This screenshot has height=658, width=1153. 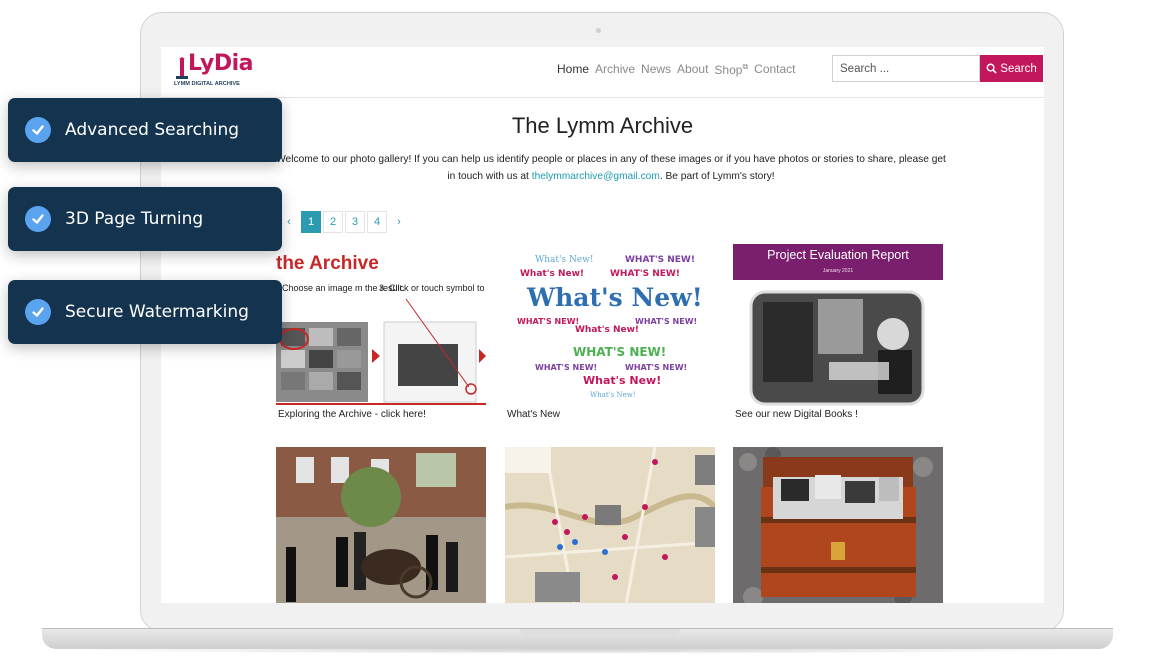 I want to click on logo-word: LyDia, so click(x=221, y=63).